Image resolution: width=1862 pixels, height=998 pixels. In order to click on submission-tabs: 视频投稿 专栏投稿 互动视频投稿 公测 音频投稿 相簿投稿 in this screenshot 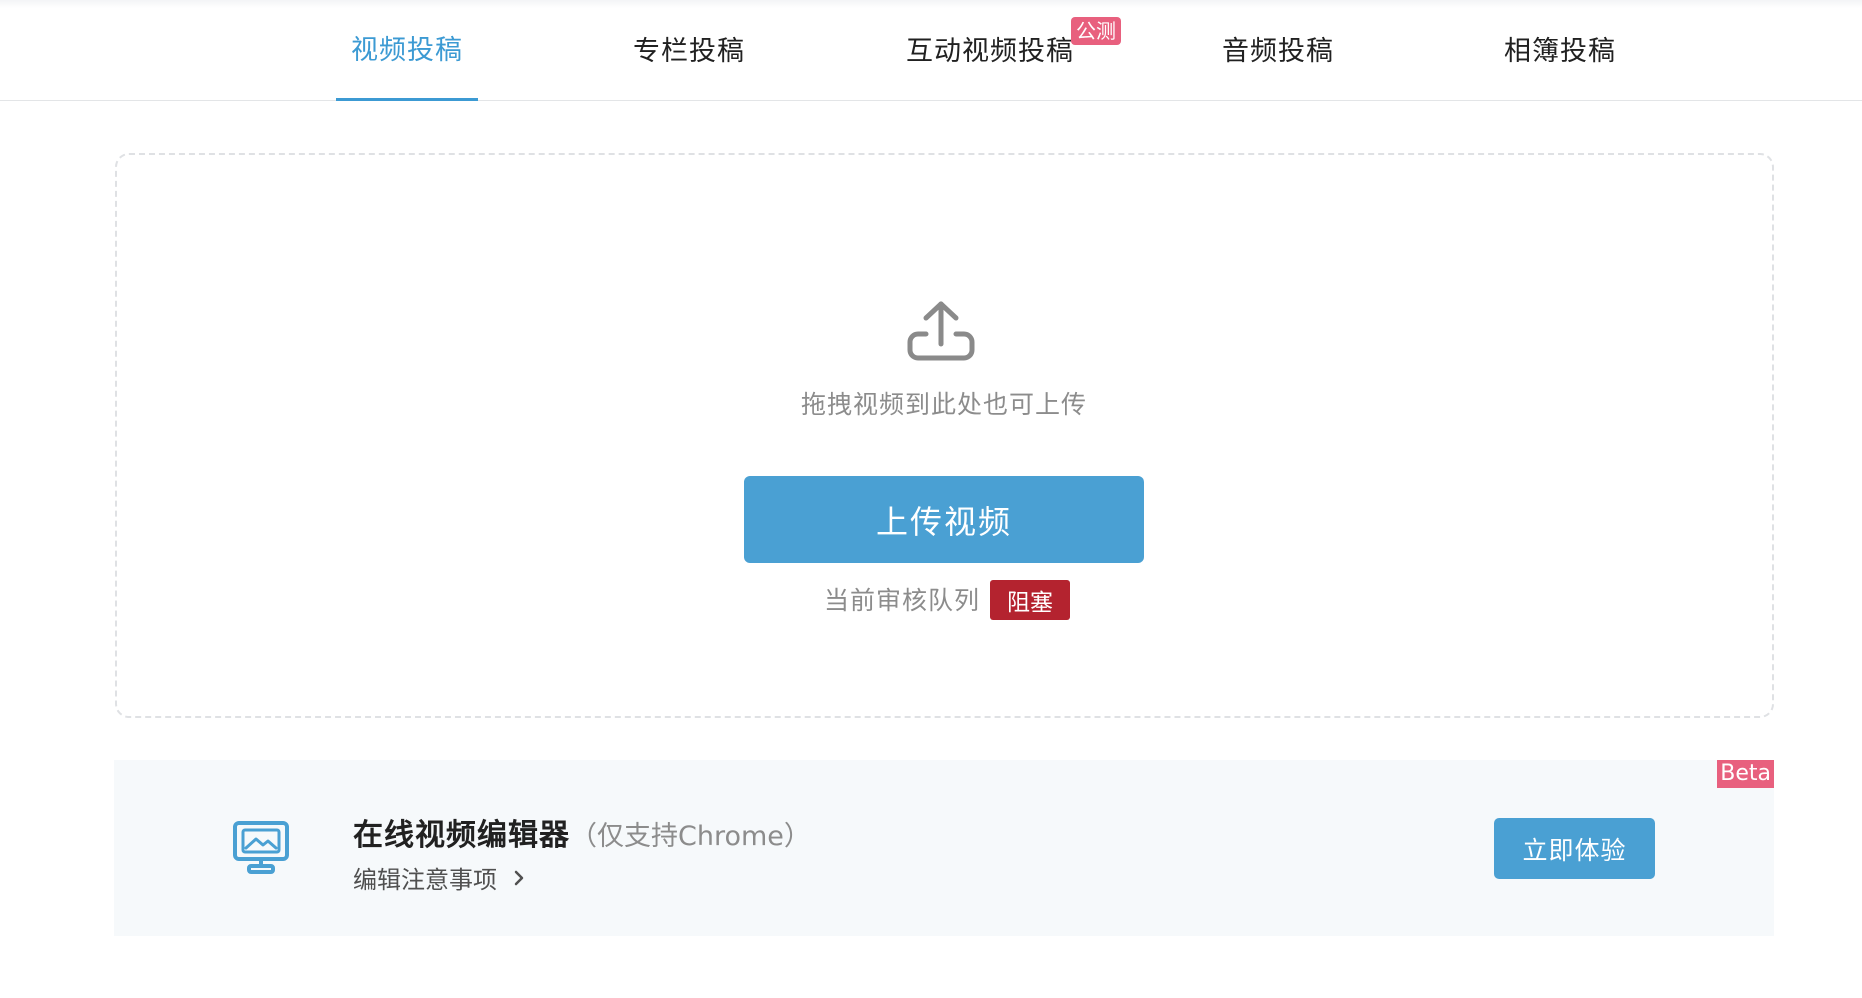, I will do `click(931, 50)`.